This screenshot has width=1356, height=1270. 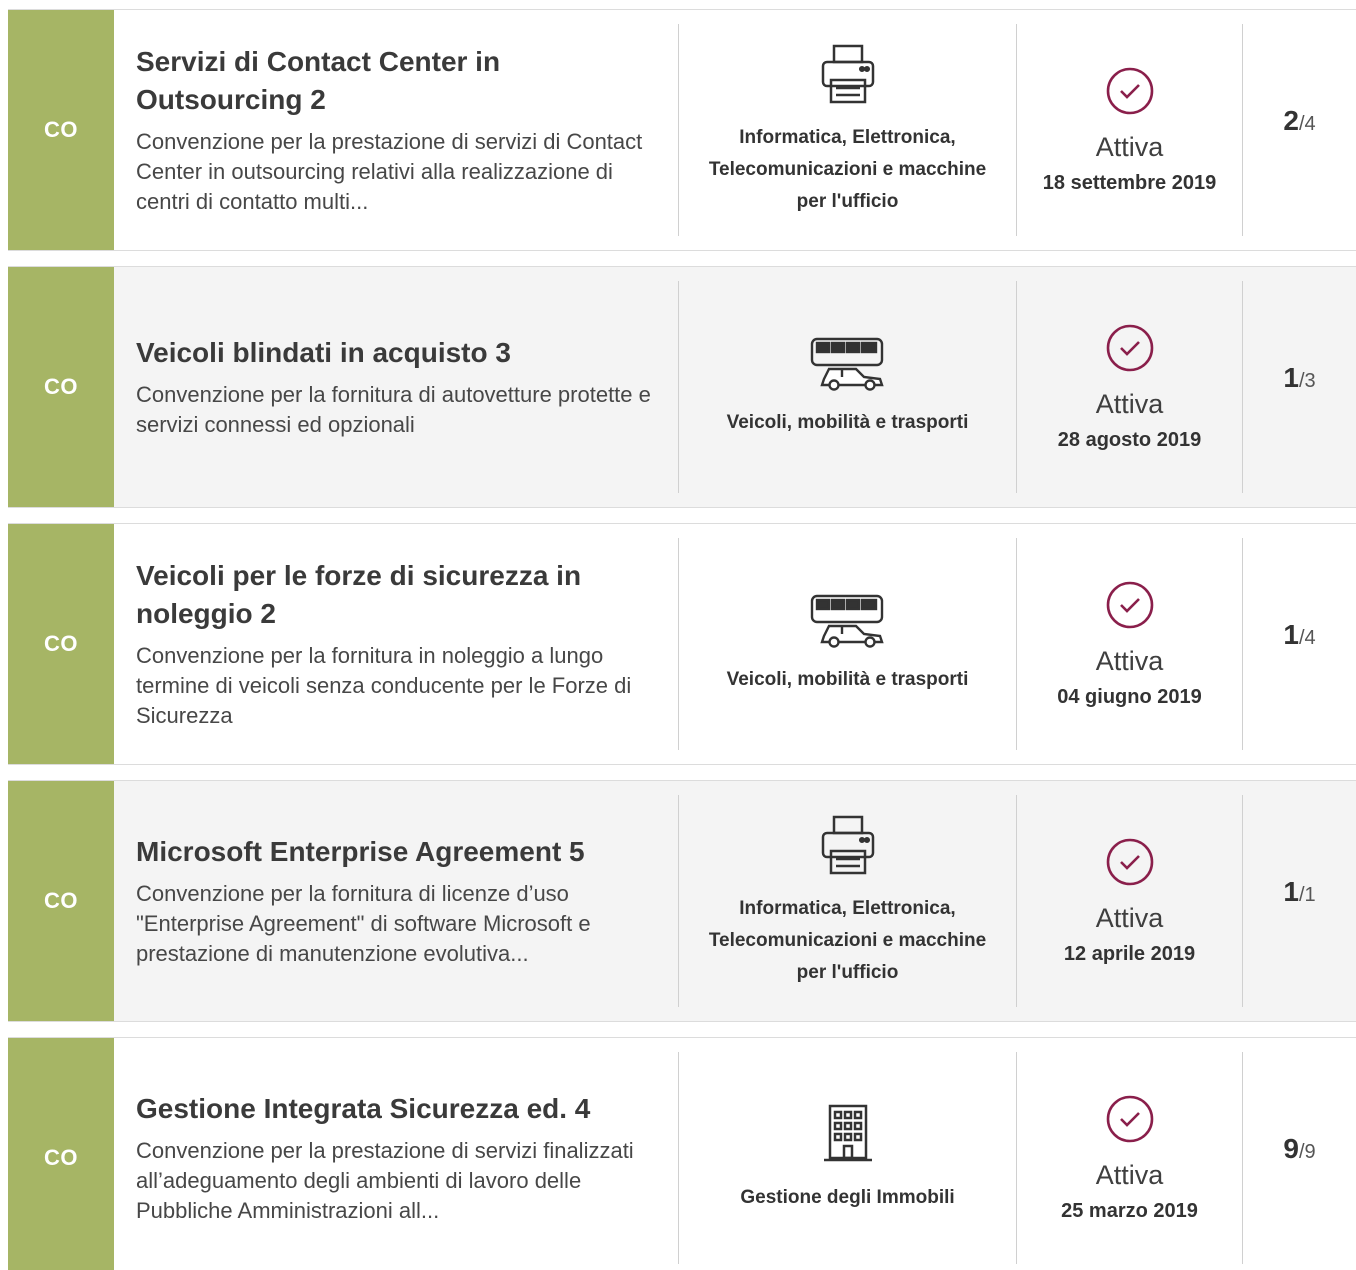 I want to click on lots-cell: 1/4, so click(x=1299, y=644).